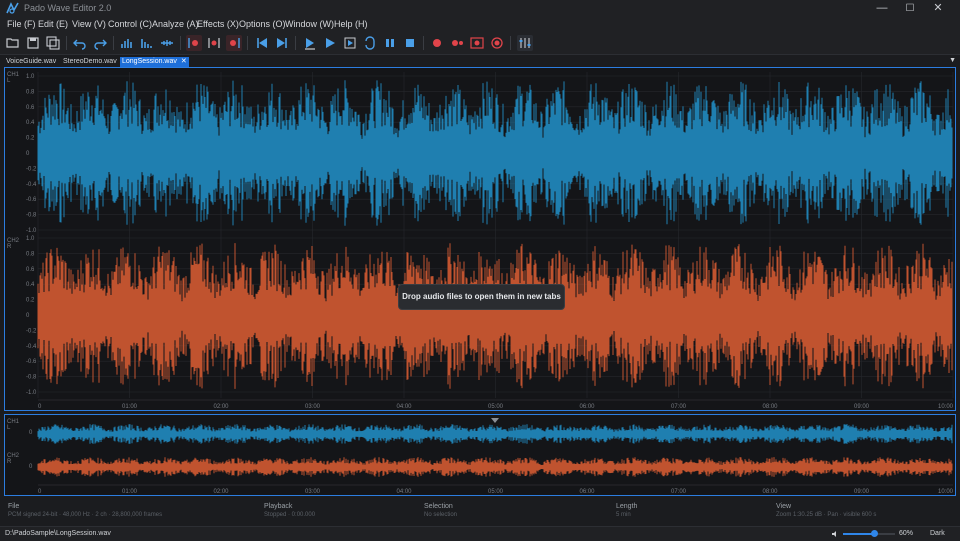 This screenshot has width=960, height=541. What do you see at coordinates (31, 331) in the screenshot?
I see `y-tick-label-ch2: -0.2` at bounding box center [31, 331].